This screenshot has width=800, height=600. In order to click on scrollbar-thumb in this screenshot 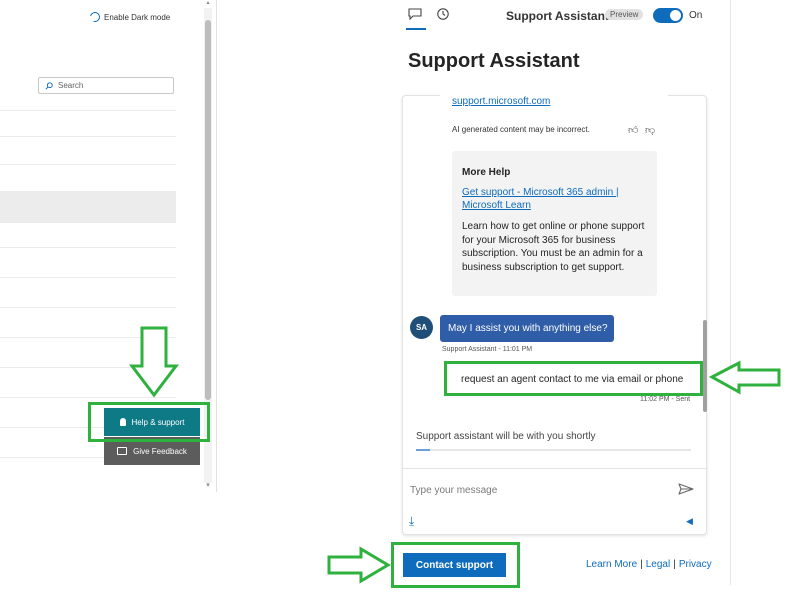, I will do `click(208, 210)`.